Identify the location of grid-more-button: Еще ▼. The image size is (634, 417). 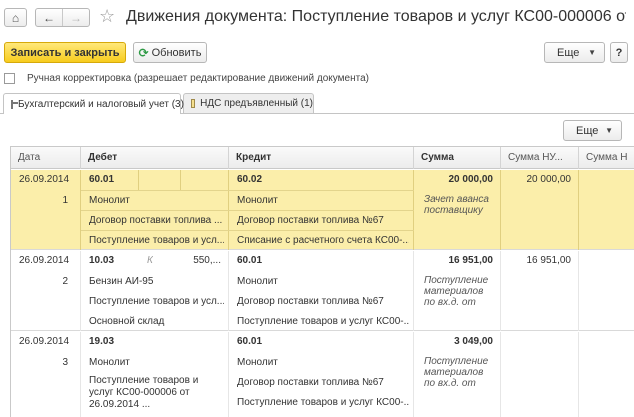
(592, 130).